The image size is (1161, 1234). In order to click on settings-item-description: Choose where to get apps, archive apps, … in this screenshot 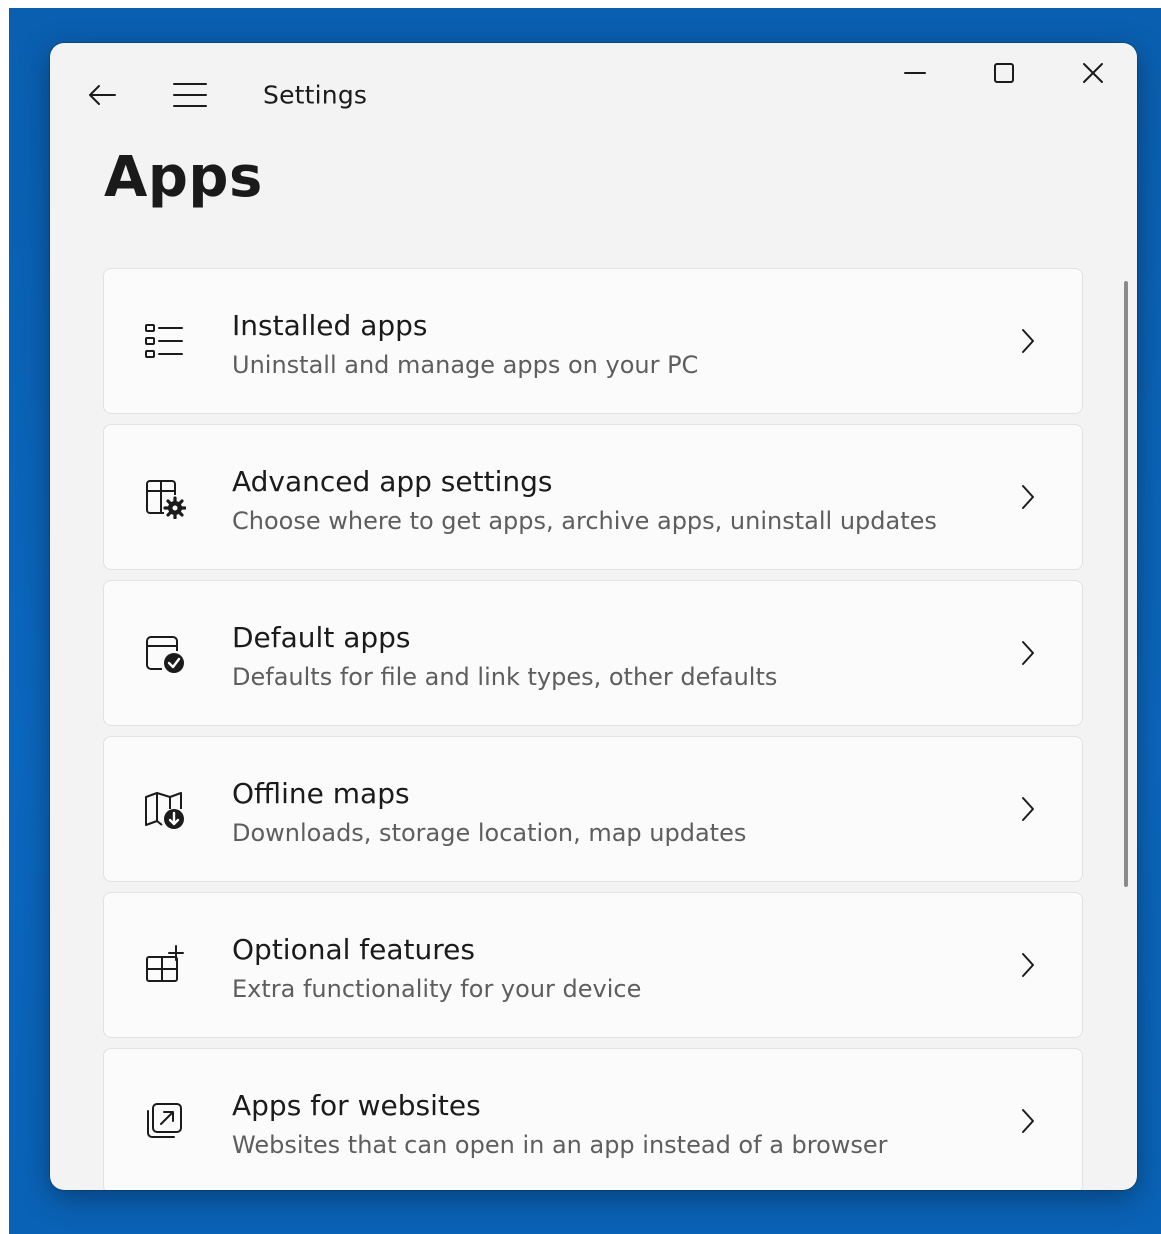, I will do `click(584, 521)`.